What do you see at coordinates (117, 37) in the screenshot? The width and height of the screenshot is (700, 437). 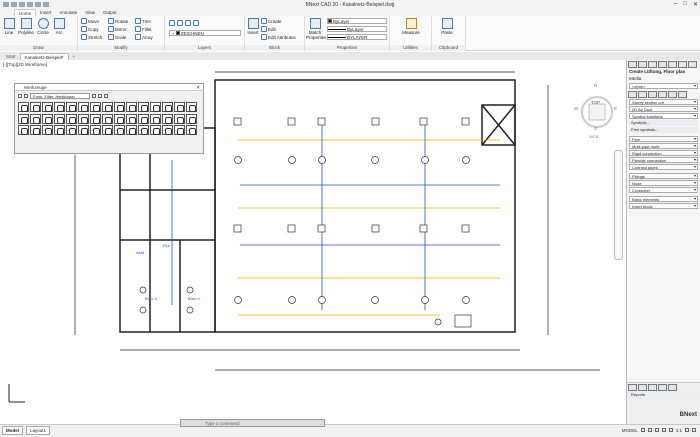 I see `scale-button: Scale` at bounding box center [117, 37].